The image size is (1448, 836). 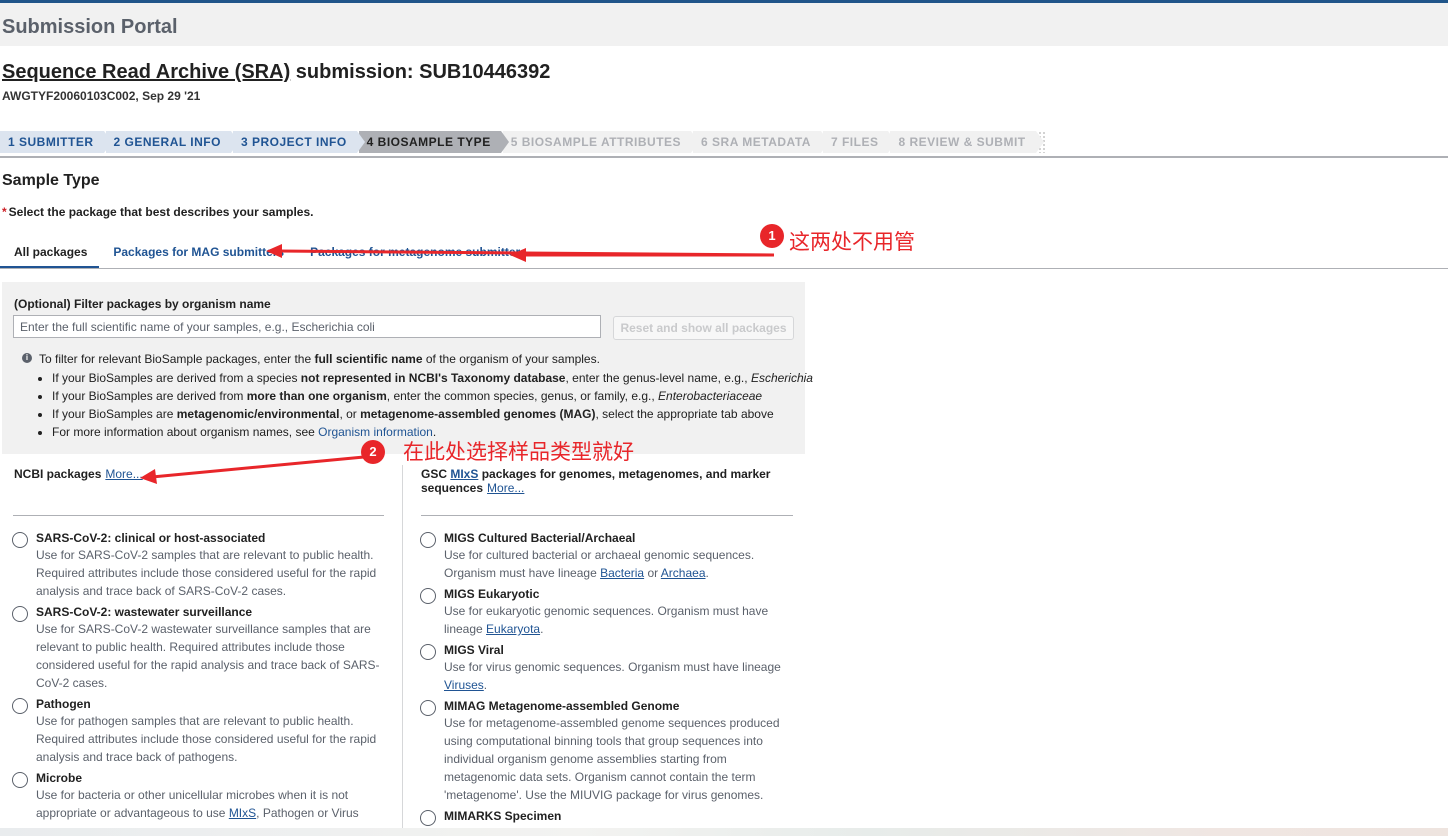 What do you see at coordinates (373, 452) in the screenshot?
I see `annotation-badge-2: 2` at bounding box center [373, 452].